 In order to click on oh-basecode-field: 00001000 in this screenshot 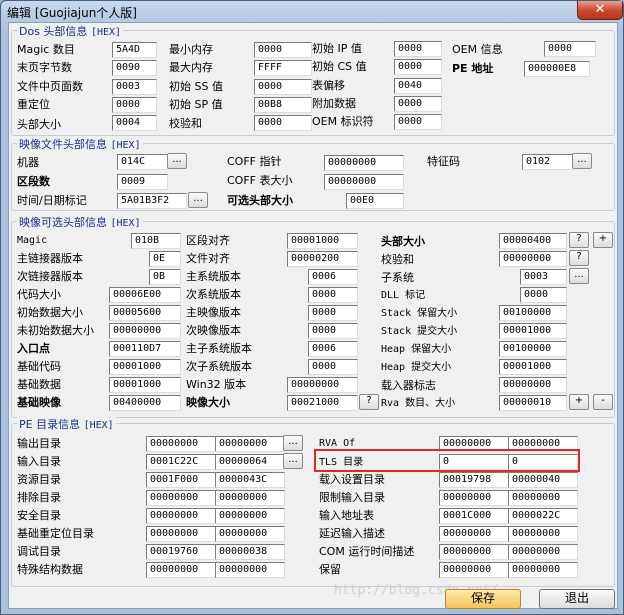, I will do `click(145, 367)`.